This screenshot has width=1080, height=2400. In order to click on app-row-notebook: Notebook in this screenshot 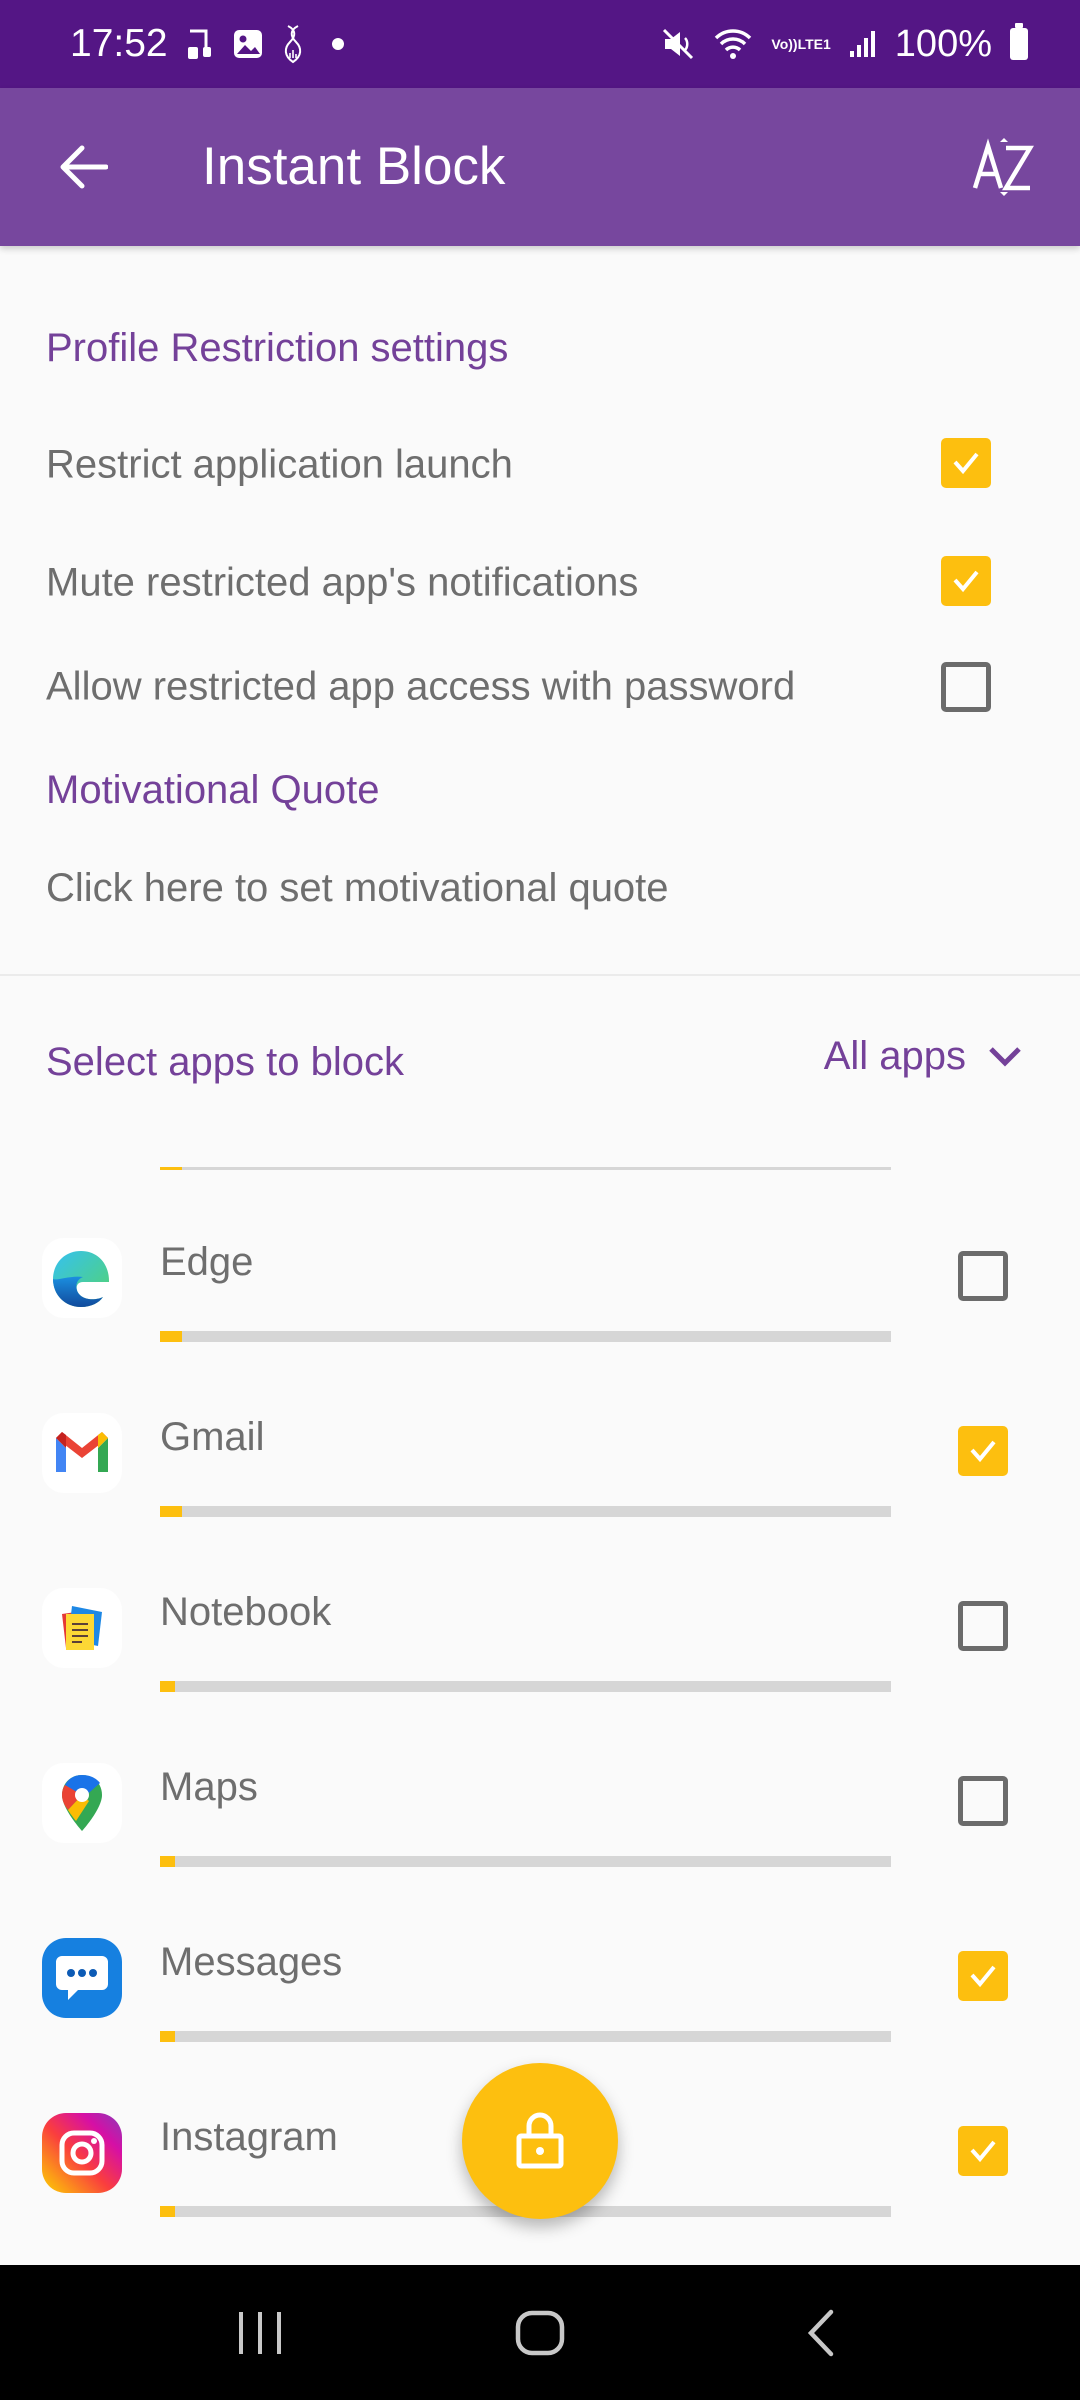, I will do `click(540, 1675)`.